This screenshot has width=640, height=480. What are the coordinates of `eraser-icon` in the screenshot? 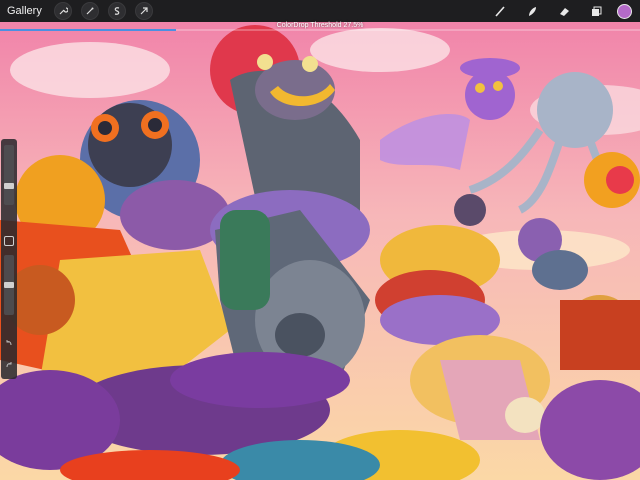 It's located at (564, 11).